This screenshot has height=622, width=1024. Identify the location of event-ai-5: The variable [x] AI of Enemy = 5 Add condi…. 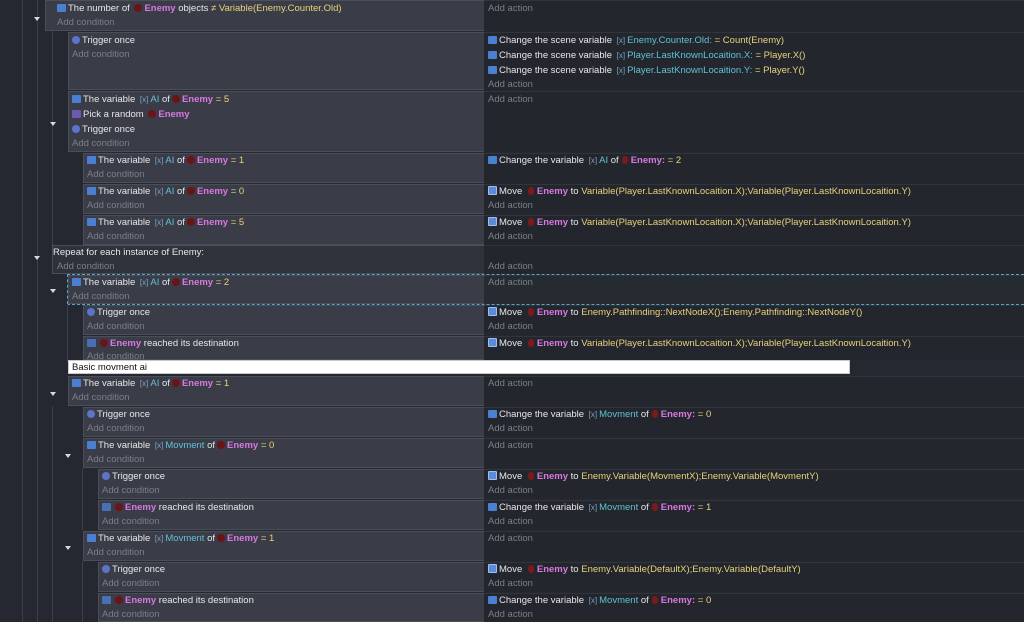
(512, 230).